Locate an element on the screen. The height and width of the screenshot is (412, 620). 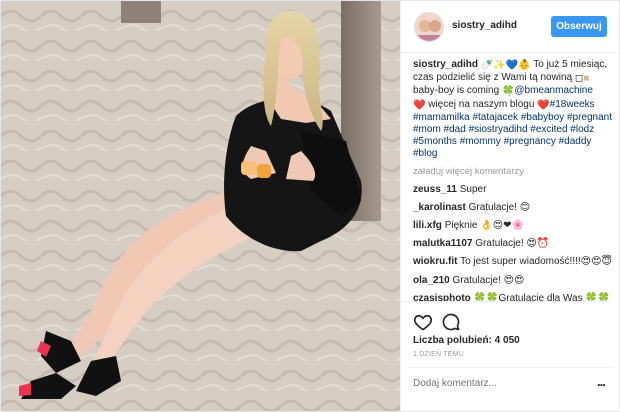
comment-text: Gratulacje! 😊 is located at coordinates (499, 207).